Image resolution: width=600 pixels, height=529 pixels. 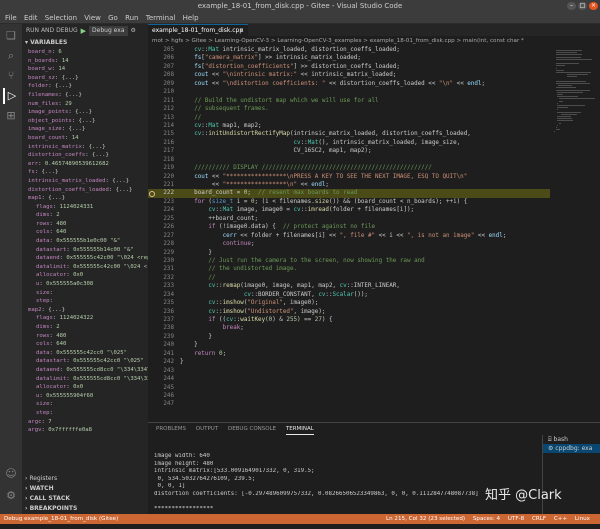 What do you see at coordinates (164, 75) in the screenshot?
I see `line-number: 208` at bounding box center [164, 75].